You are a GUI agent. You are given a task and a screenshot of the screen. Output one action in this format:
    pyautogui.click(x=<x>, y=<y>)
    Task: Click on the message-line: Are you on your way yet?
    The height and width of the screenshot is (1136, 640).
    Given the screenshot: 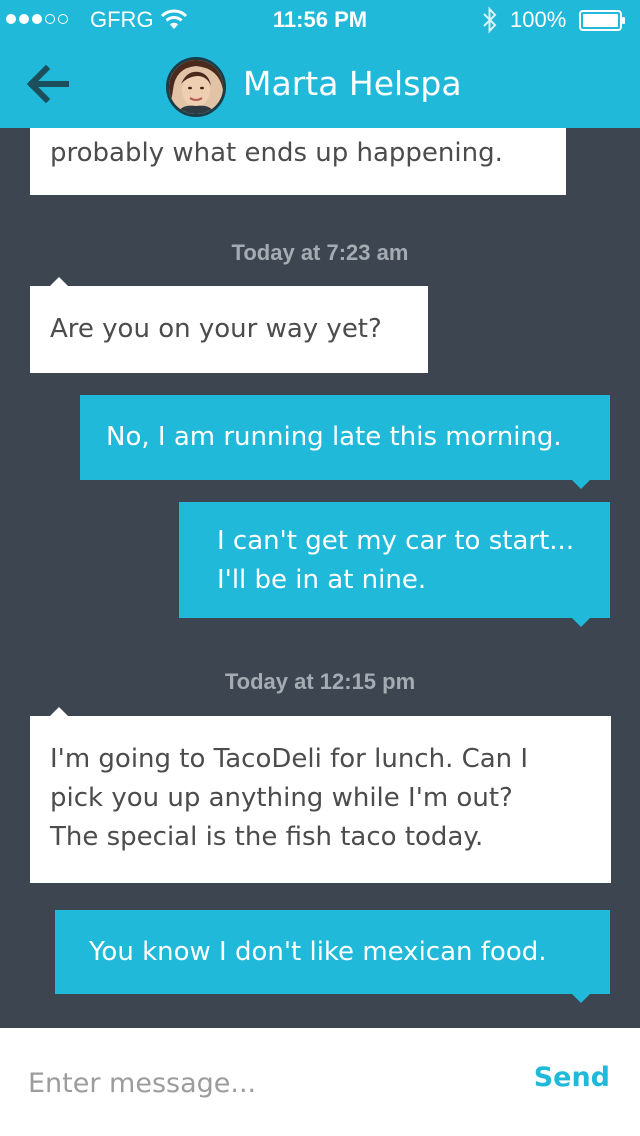 What is the action you would take?
    pyautogui.click(x=216, y=329)
    